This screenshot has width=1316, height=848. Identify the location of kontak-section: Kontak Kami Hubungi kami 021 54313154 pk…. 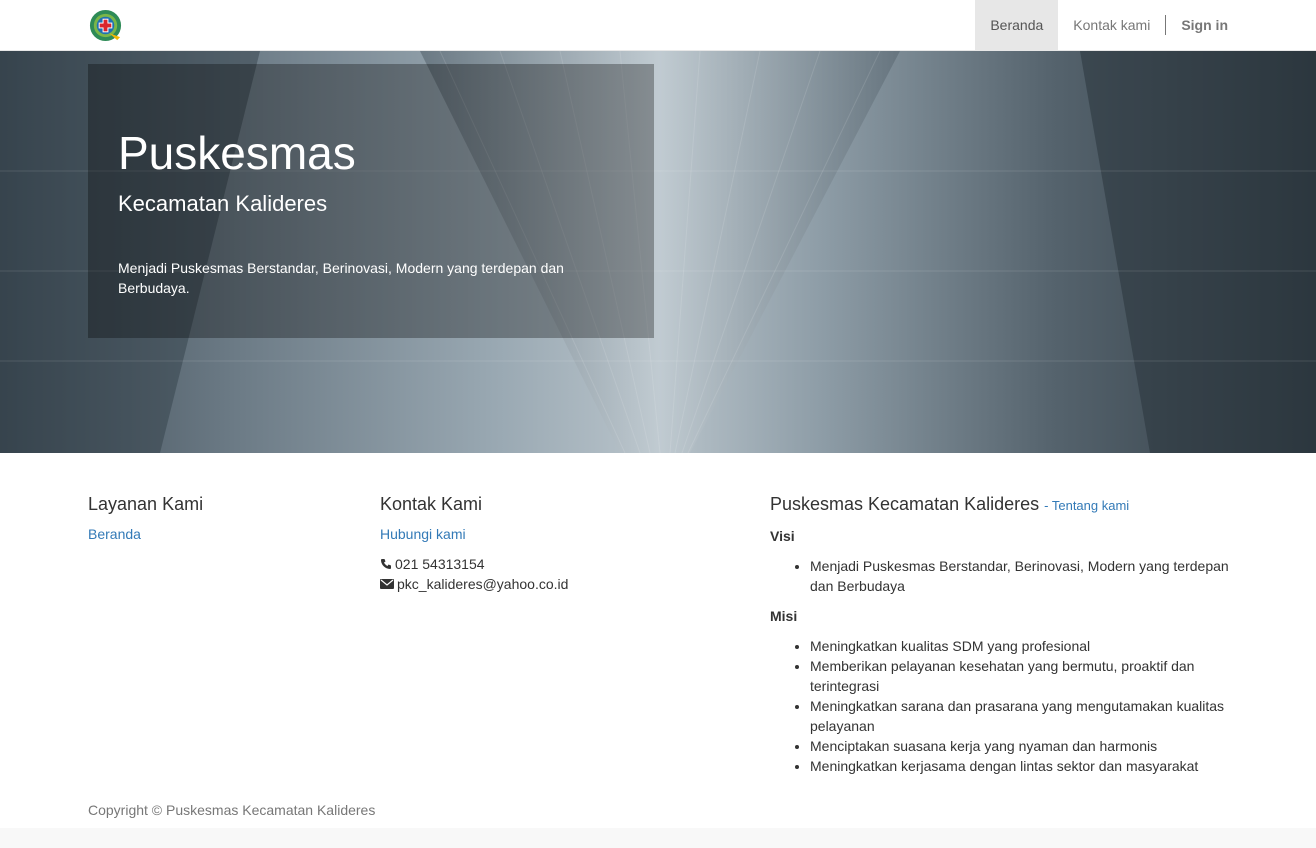
(560, 544).